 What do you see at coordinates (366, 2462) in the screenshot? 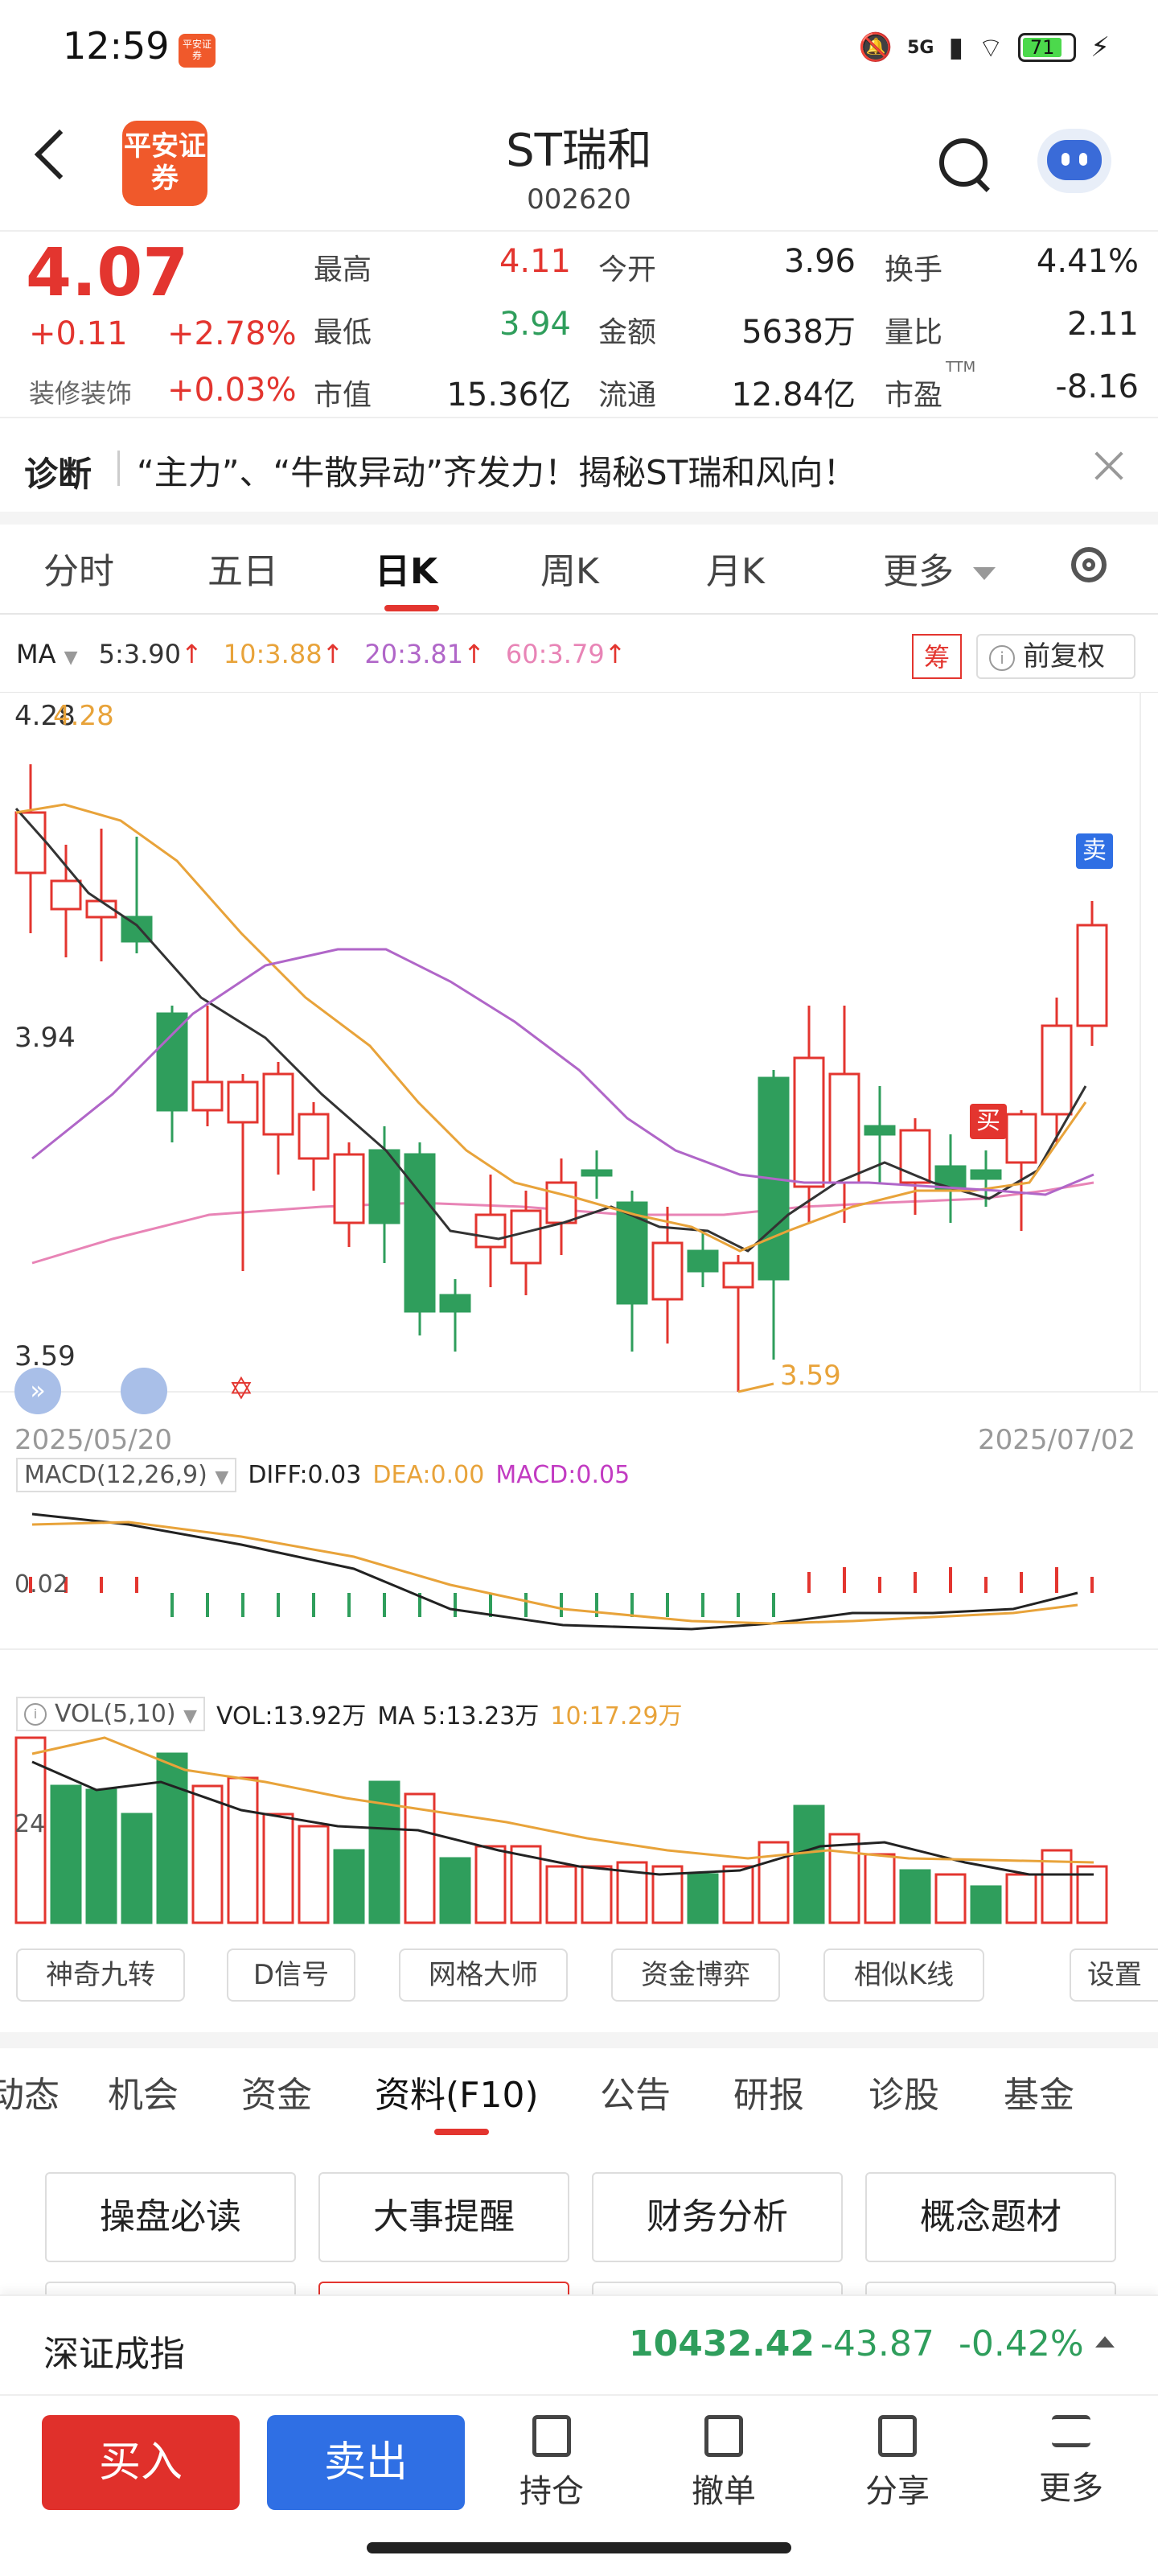
I see `sell-button: 卖出` at bounding box center [366, 2462].